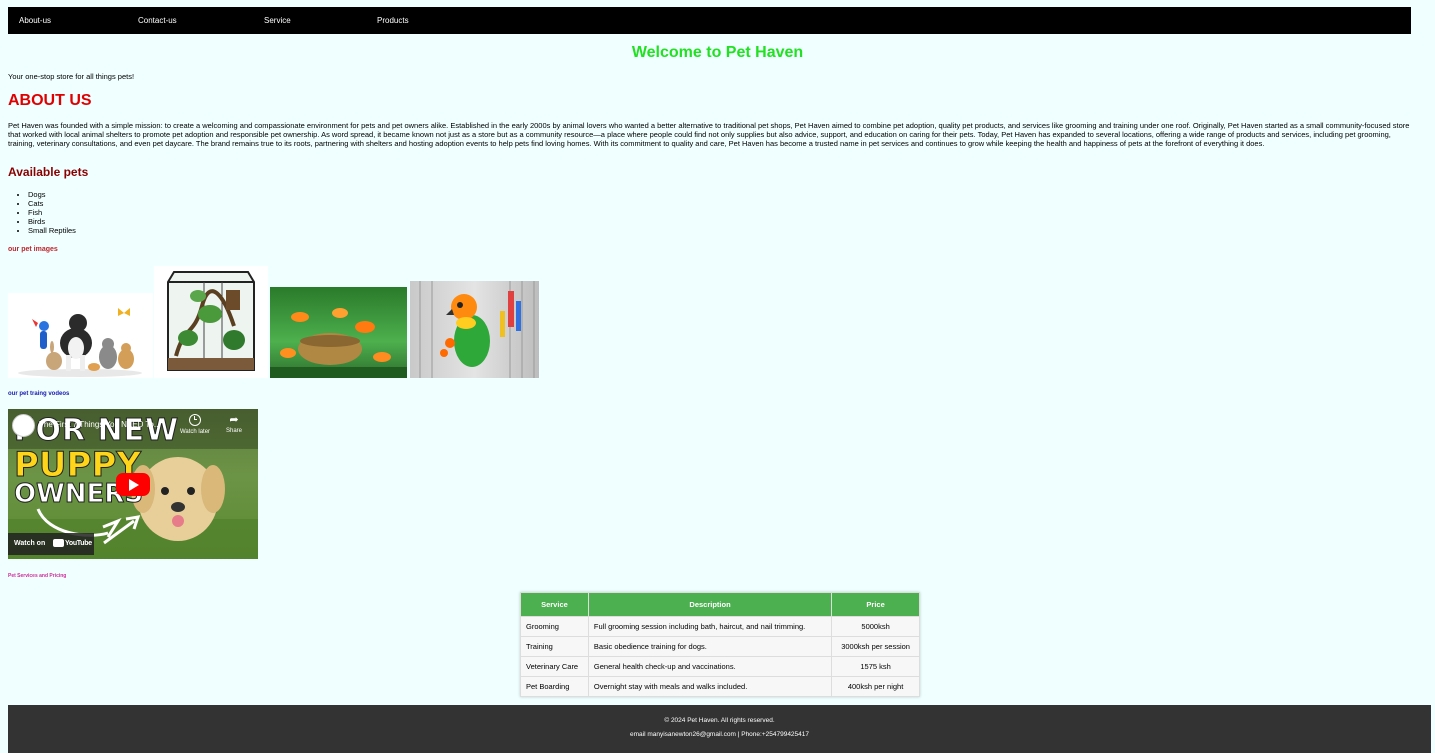  What do you see at coordinates (71, 76) in the screenshot?
I see `tagline: Your one-stop store for all things pets!` at bounding box center [71, 76].